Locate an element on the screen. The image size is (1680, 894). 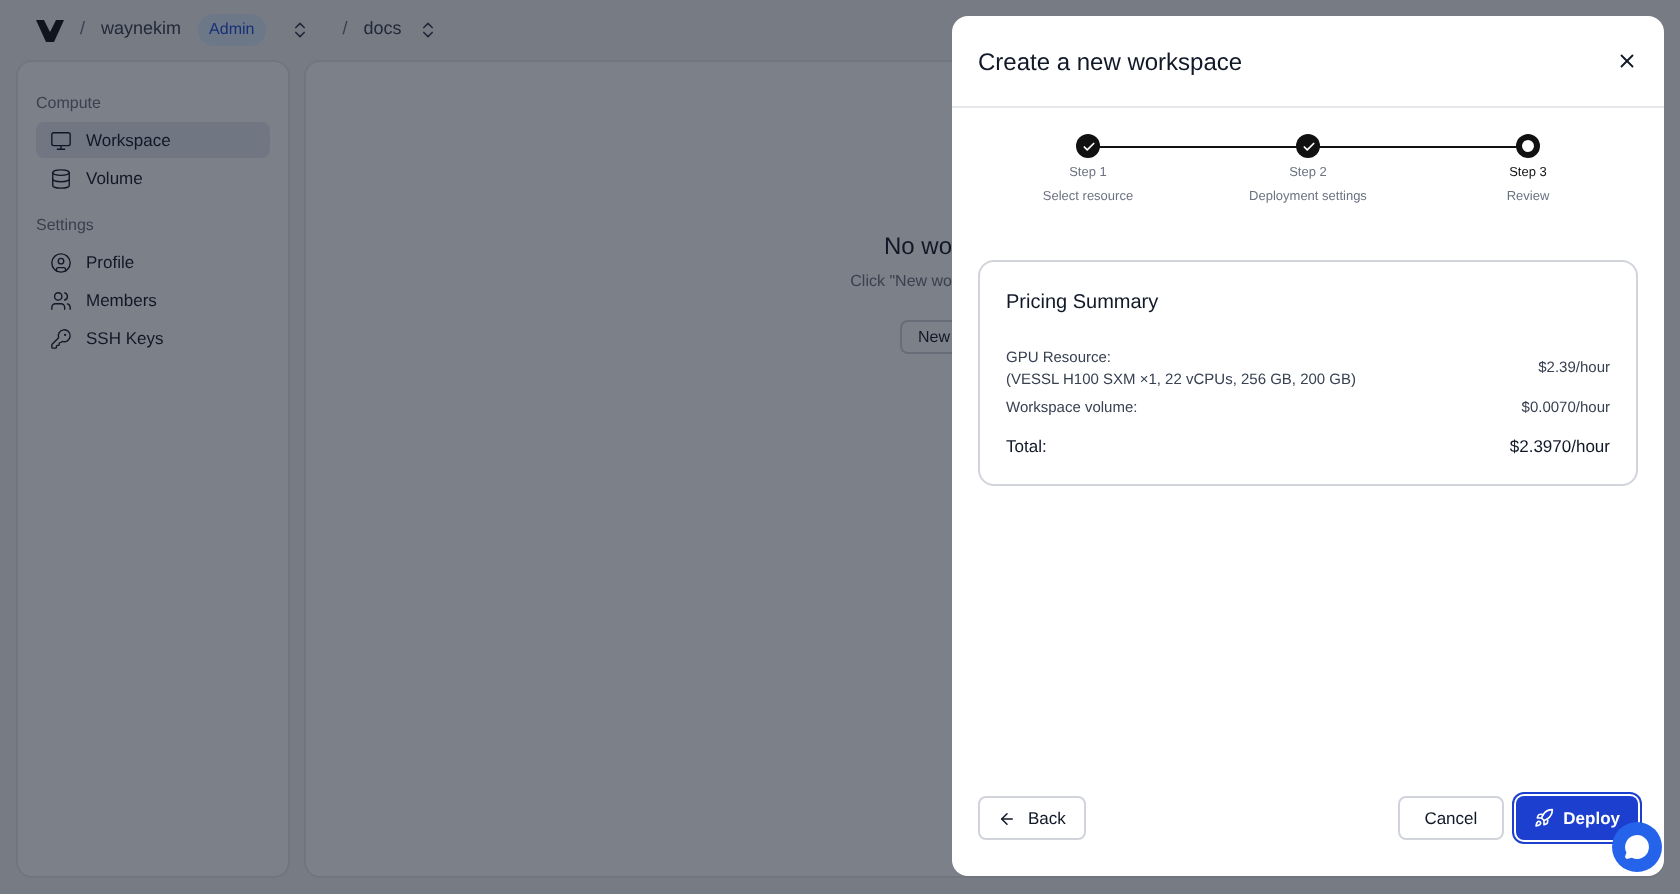
section-title: Compute is located at coordinates (69, 104).